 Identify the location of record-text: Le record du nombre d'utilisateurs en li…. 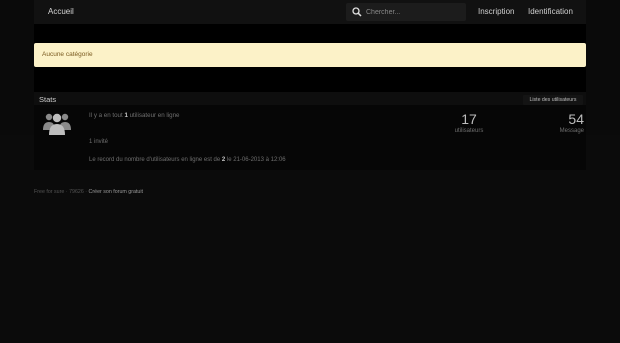
(187, 160).